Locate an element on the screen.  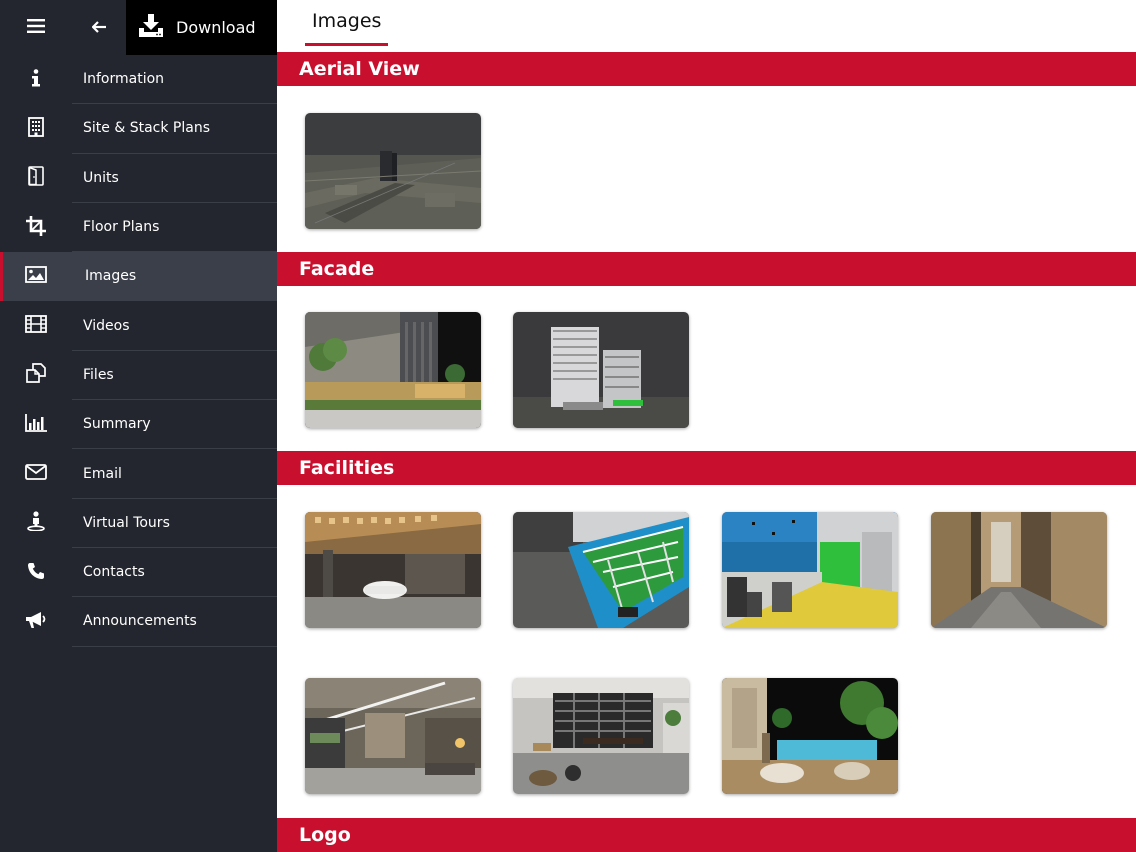
tab-underline is located at coordinates (347, 44).